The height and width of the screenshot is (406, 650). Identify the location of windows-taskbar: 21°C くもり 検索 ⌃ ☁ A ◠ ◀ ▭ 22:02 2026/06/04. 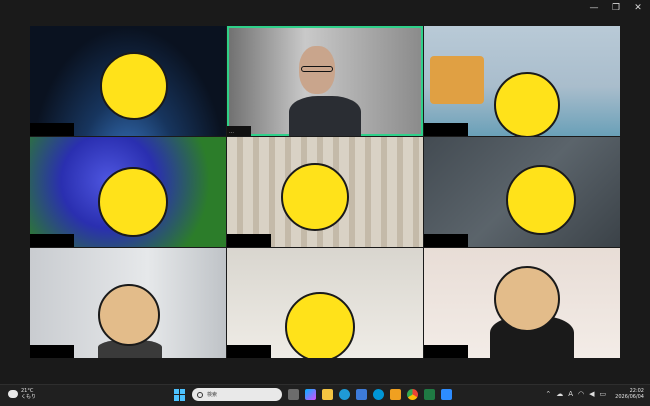
(325, 395).